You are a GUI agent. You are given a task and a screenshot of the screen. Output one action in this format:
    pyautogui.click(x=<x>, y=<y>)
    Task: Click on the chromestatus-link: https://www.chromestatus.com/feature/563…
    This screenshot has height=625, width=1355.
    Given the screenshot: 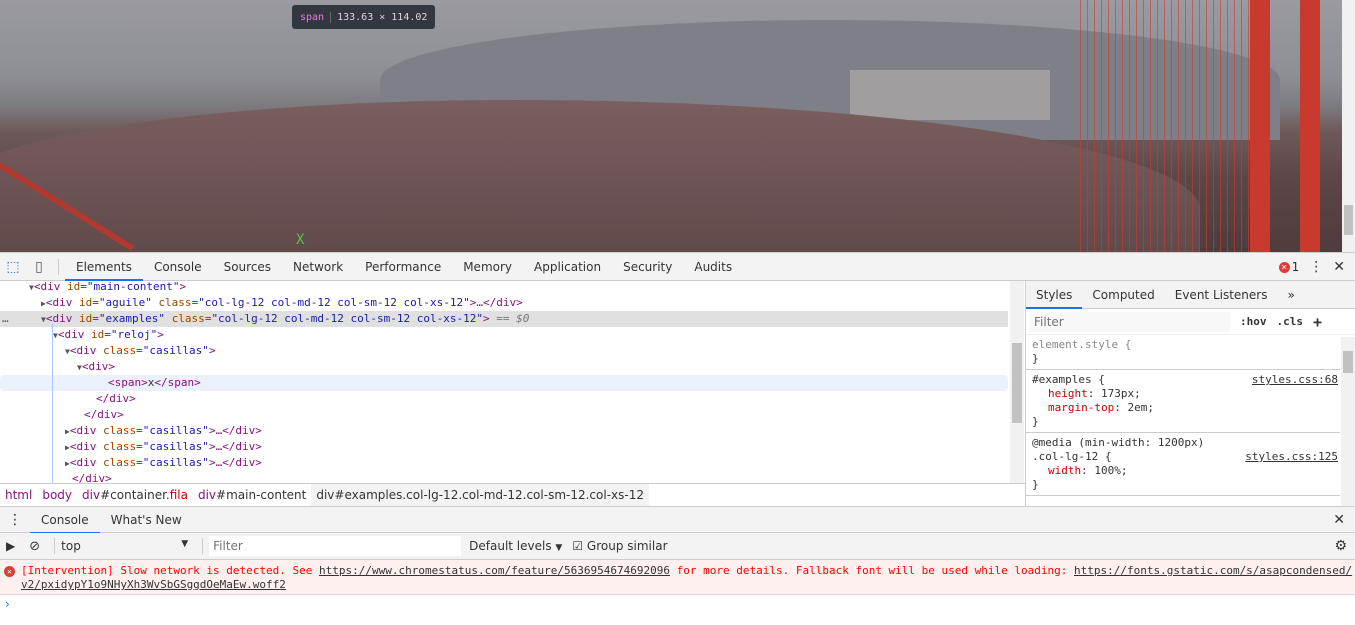 What is the action you would take?
    pyautogui.click(x=494, y=570)
    